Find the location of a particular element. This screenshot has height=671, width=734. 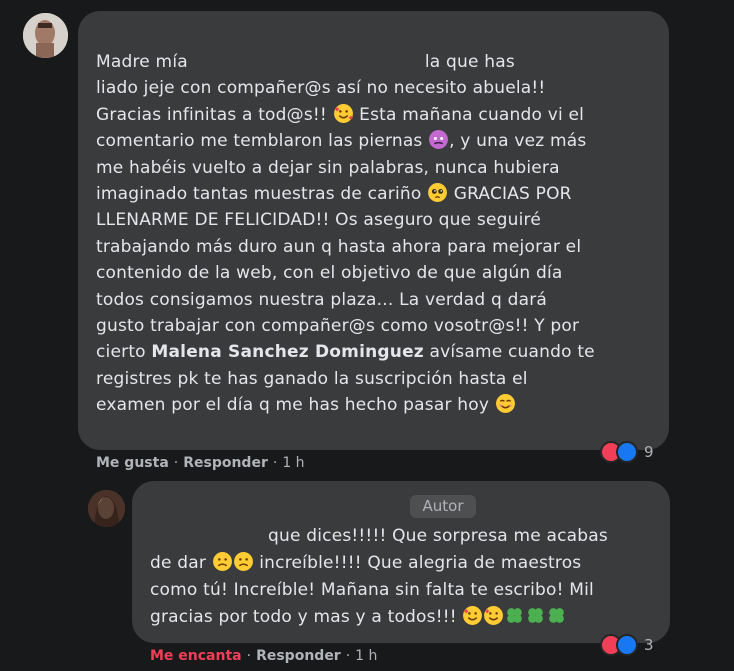

commenter-avatar is located at coordinates (45, 35).